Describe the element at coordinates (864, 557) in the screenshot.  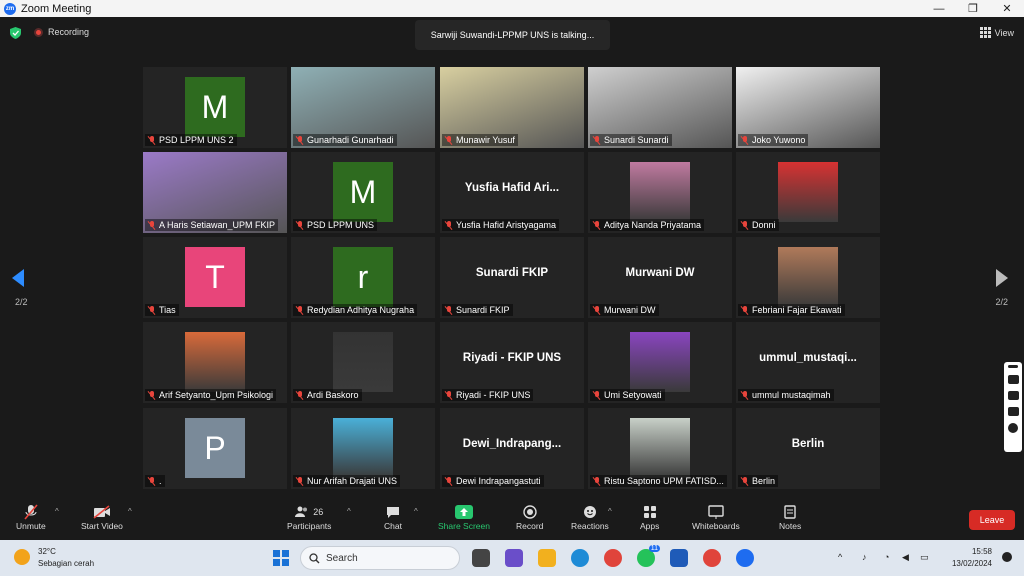
I see `tray-mic-icon: ♪` at that location.